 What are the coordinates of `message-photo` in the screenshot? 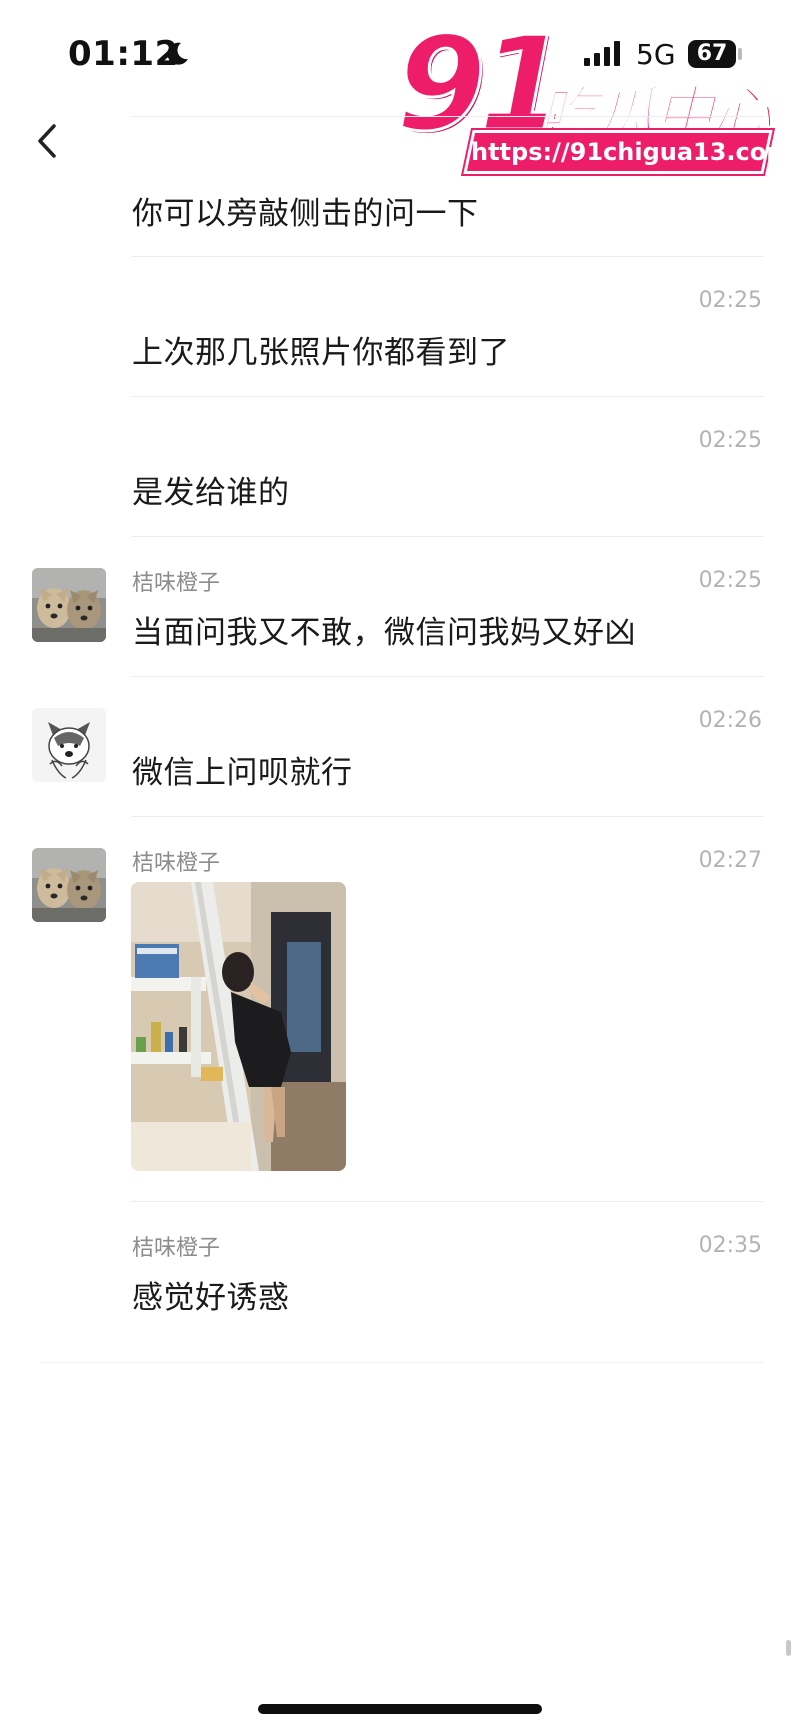 It's located at (238, 1026).